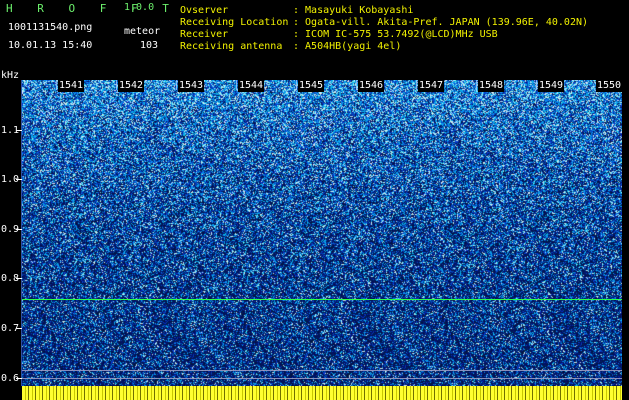 The width and height of the screenshot is (629, 400). I want to click on x-tick-label: 1541, so click(71, 86).